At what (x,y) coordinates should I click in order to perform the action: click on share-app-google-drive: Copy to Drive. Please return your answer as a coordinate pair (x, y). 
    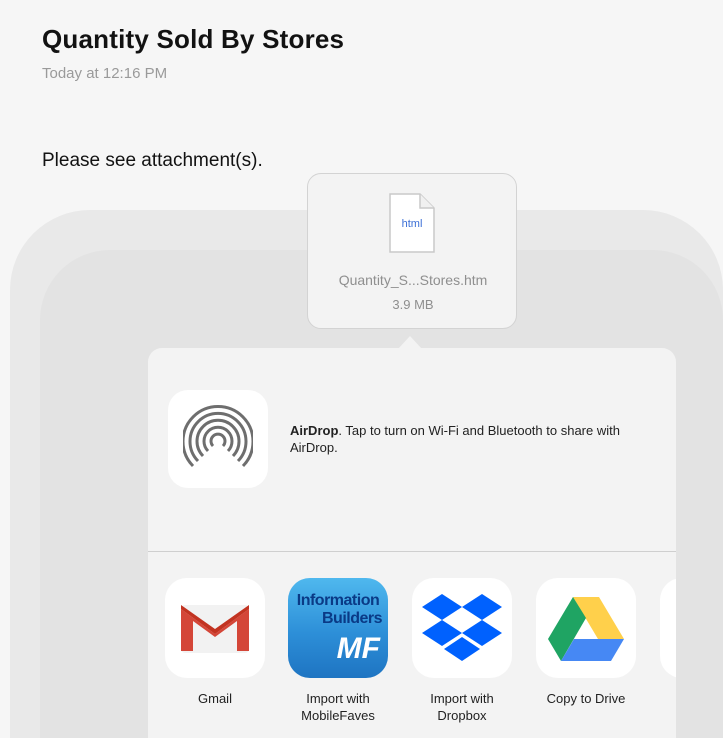
    Looking at the image, I should click on (586, 642).